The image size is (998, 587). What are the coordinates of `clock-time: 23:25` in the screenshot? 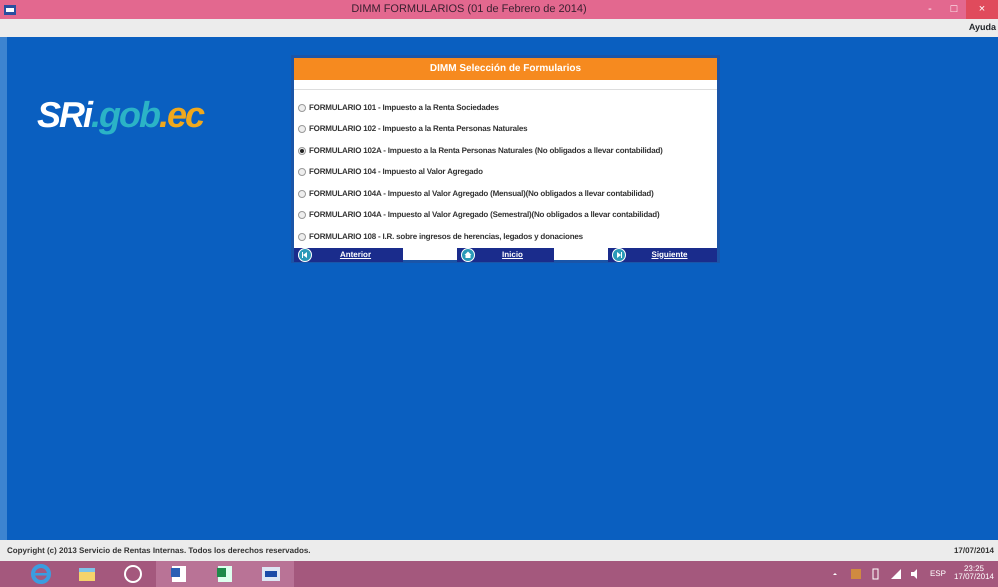 It's located at (974, 569).